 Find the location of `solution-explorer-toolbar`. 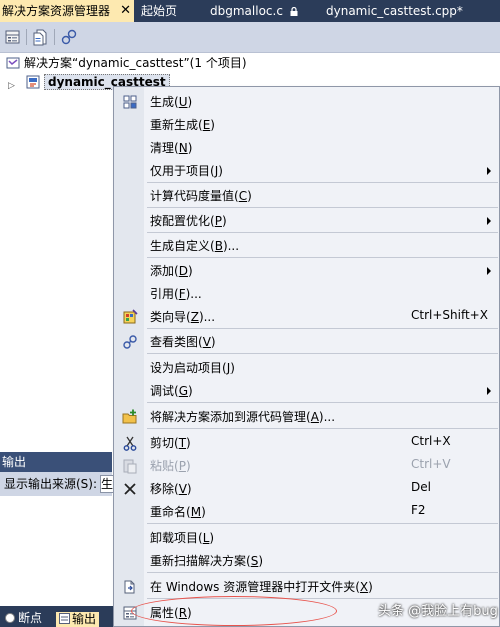

solution-explorer-toolbar is located at coordinates (250, 37).